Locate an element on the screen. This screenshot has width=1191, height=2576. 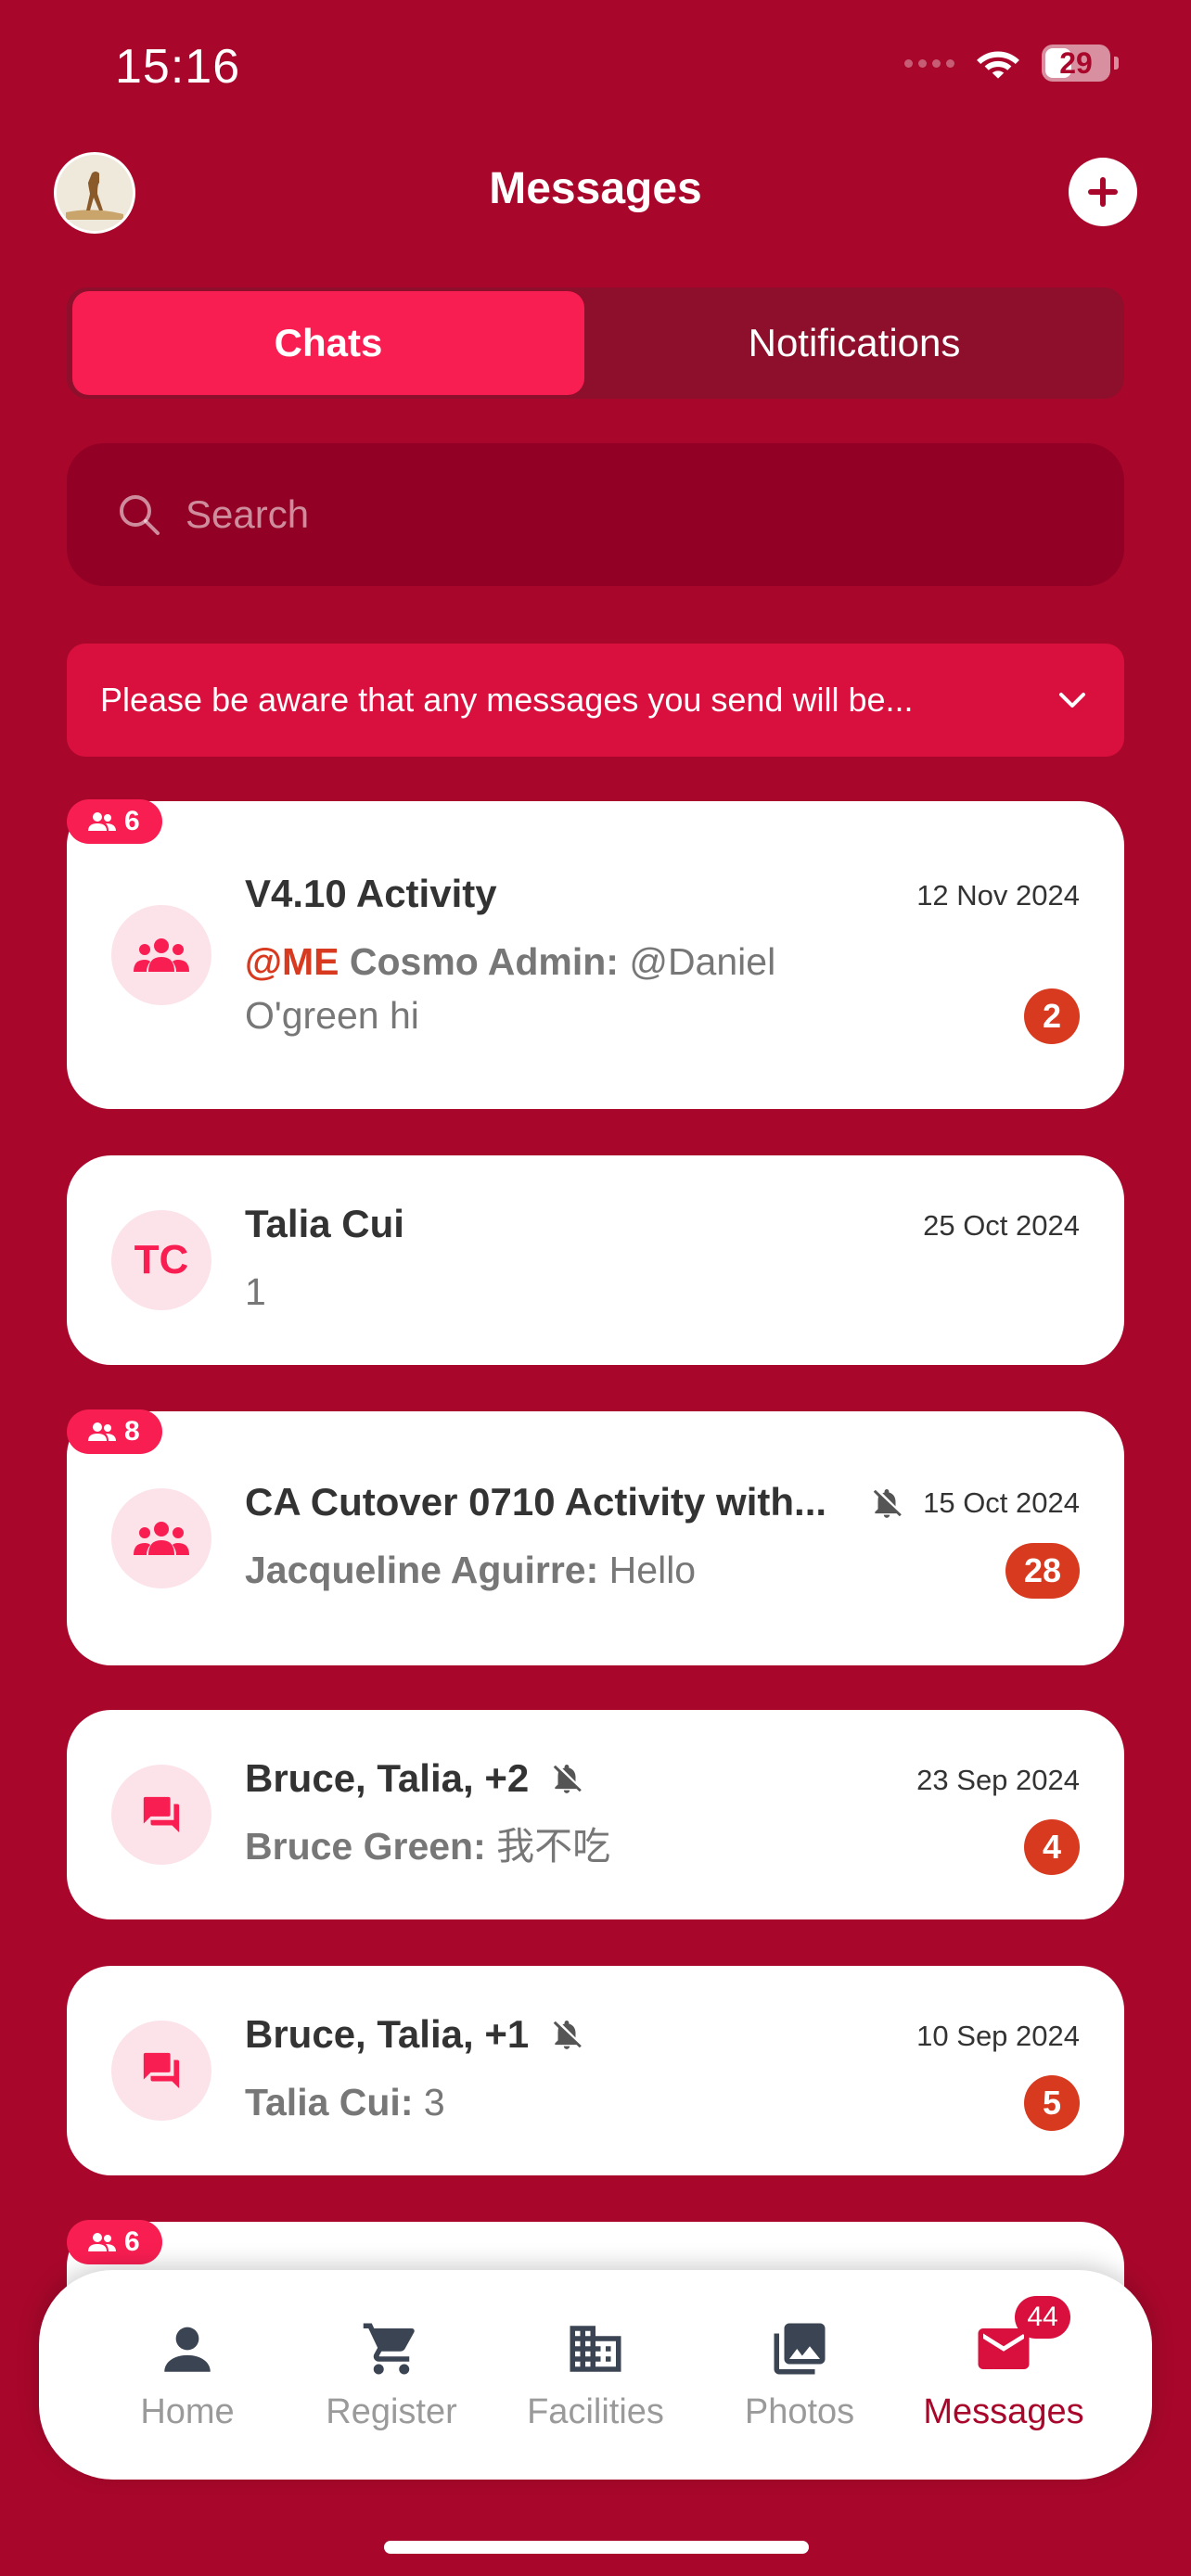
sender-name: Cosmo Admin: is located at coordinates (484, 962).